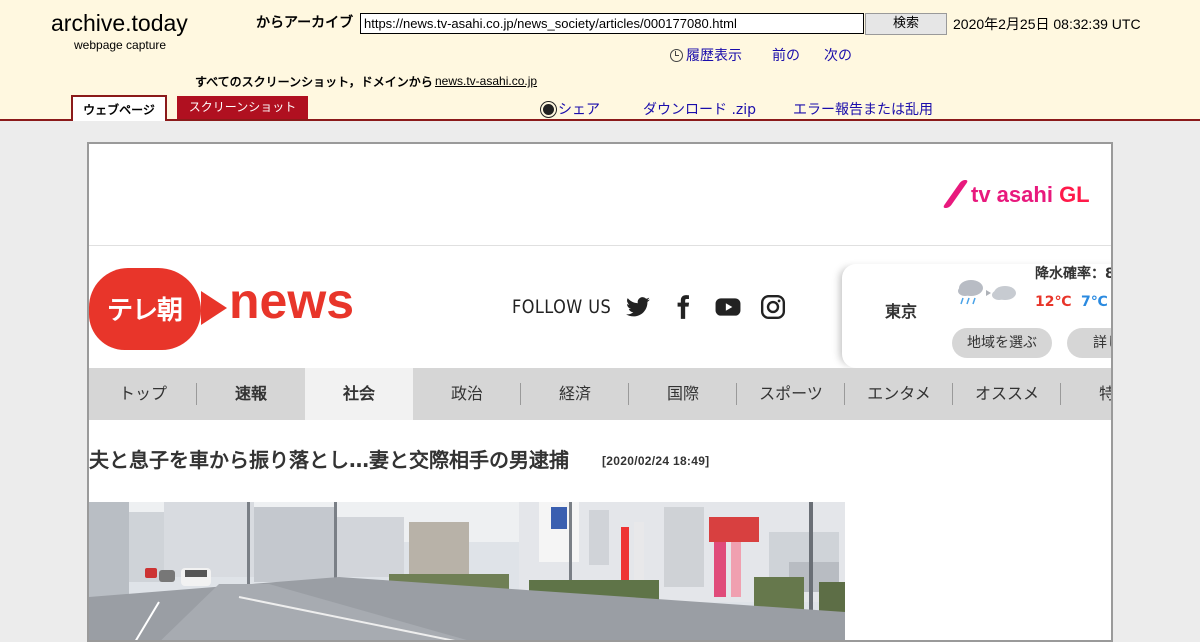 This screenshot has height=642, width=1200. What do you see at coordinates (291, 301) in the screenshot?
I see `brand-logo-news: news` at bounding box center [291, 301].